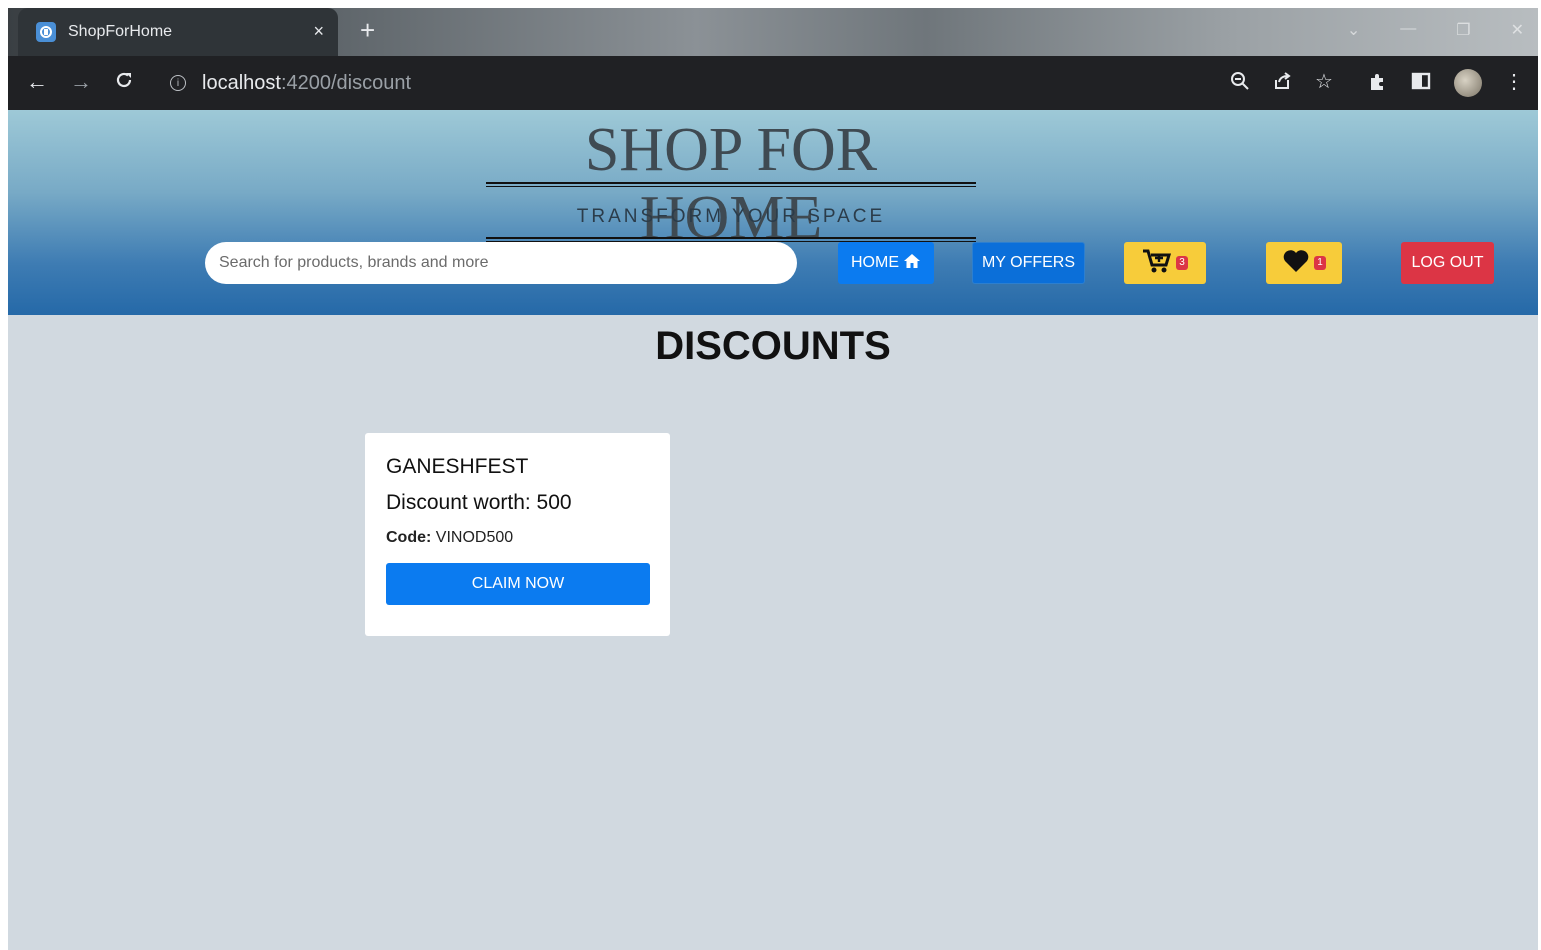 The width and height of the screenshot is (1541, 950). What do you see at coordinates (318, 31) in the screenshot?
I see `close-tab-icon: ×` at bounding box center [318, 31].